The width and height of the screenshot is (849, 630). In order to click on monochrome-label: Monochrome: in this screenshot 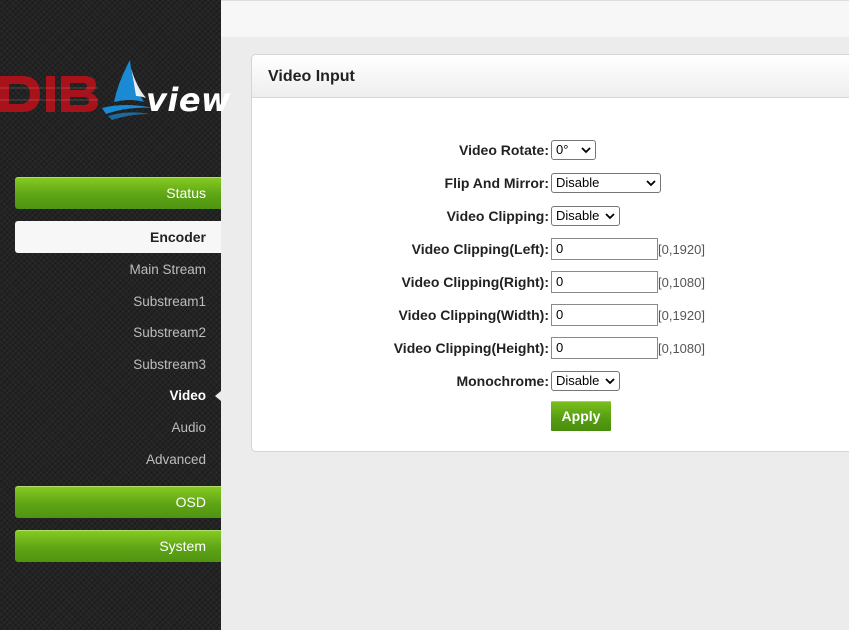, I will do `click(502, 381)`.